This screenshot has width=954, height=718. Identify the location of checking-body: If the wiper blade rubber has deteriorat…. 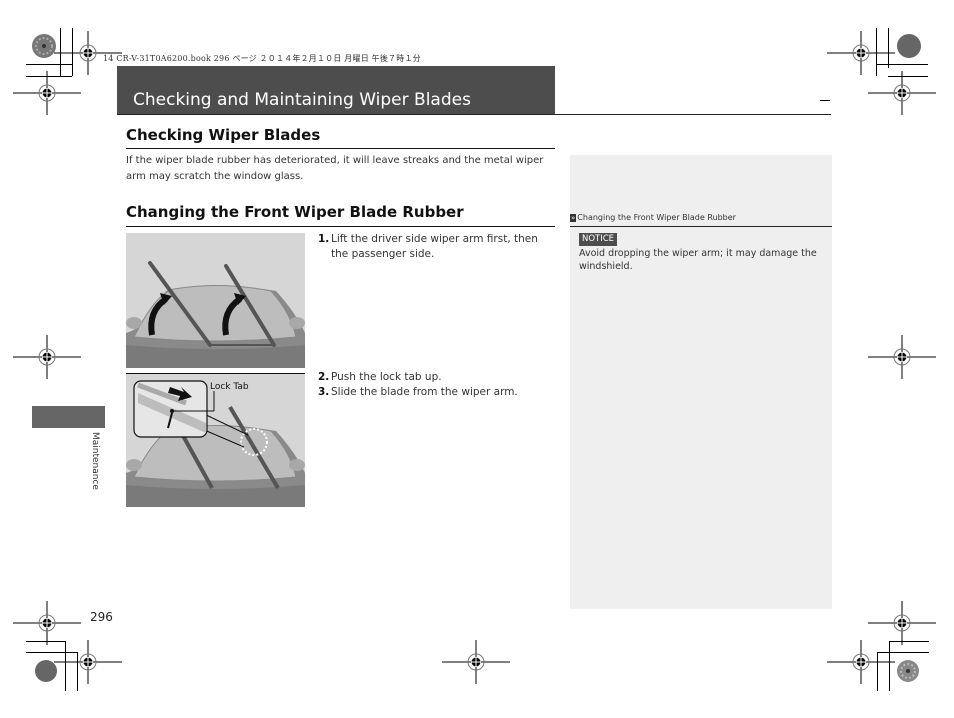
(335, 168).